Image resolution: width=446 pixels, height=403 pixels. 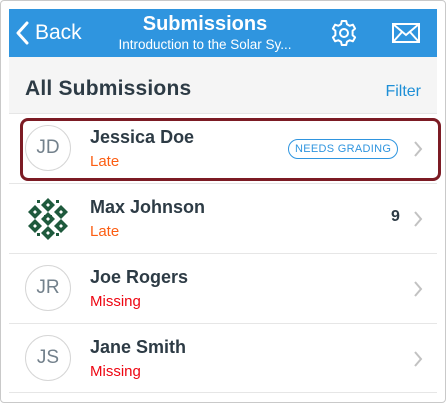 What do you see at coordinates (403, 92) in the screenshot?
I see `filter-button: Filter` at bounding box center [403, 92].